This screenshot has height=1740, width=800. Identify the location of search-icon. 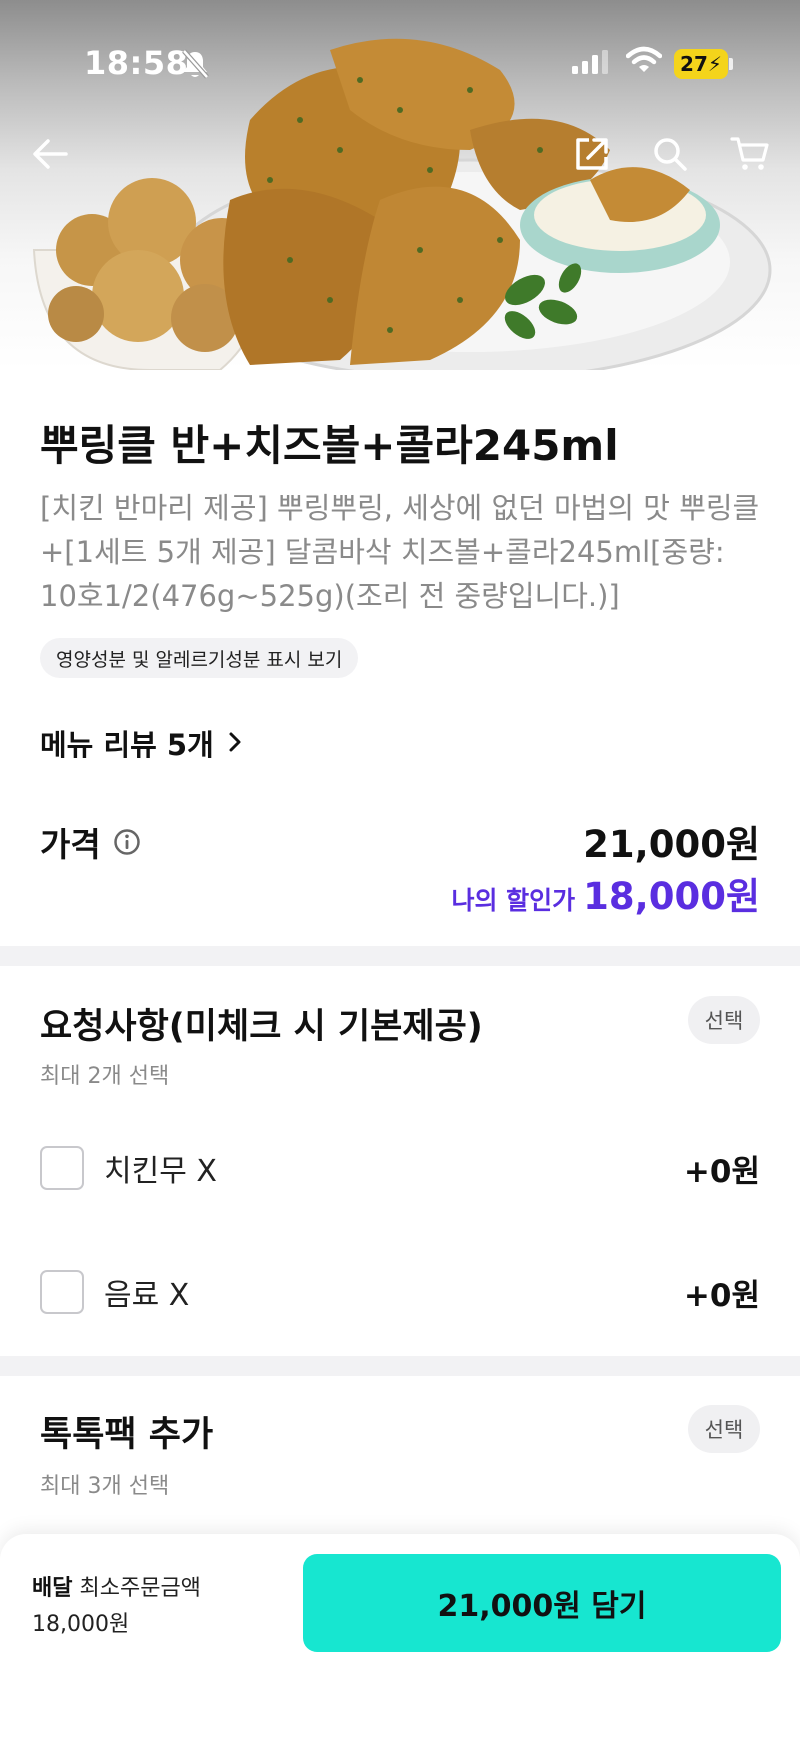
(670, 156).